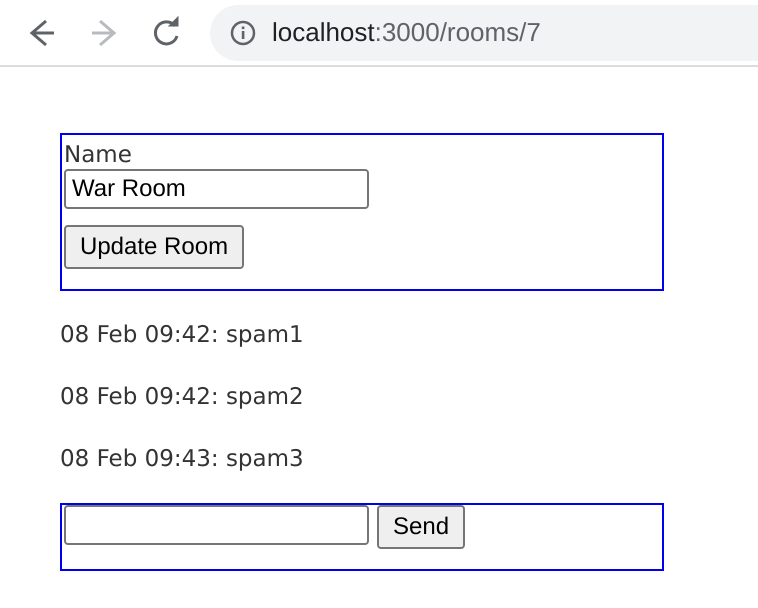 This screenshot has height=608, width=758. Describe the element at coordinates (323, 32) in the screenshot. I see `url-host: localhost` at that location.